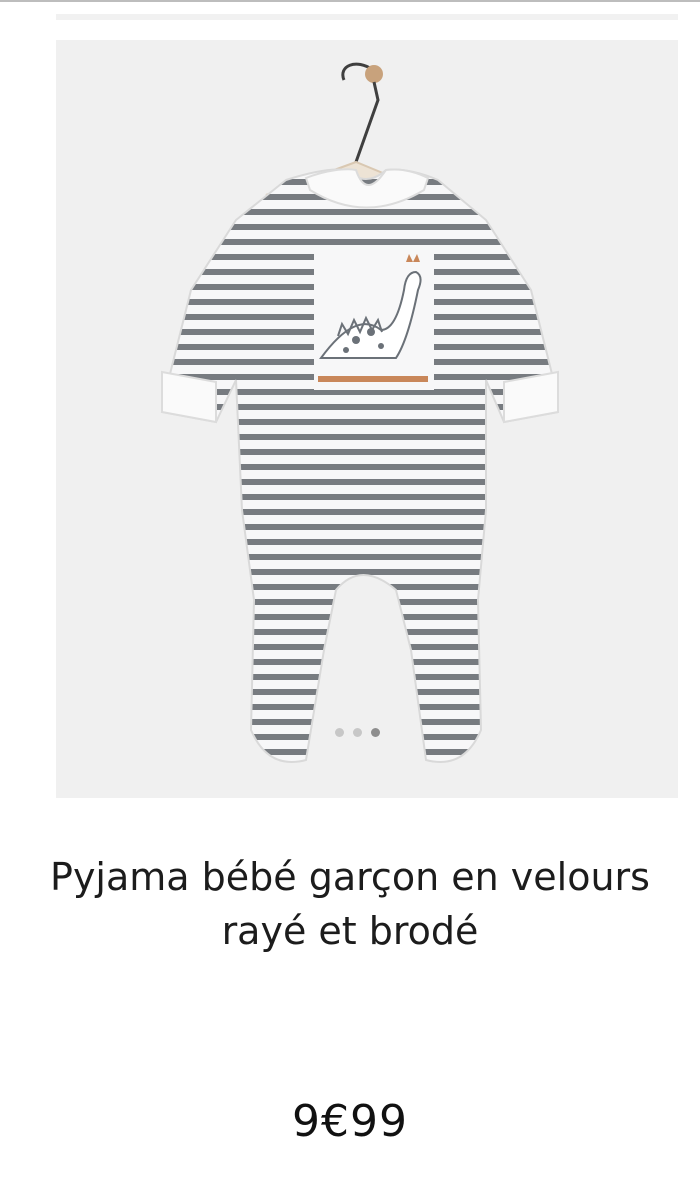 The image size is (700, 1191). Describe the element at coordinates (350, 1121) in the screenshot. I see `product-price: 9€99` at that location.